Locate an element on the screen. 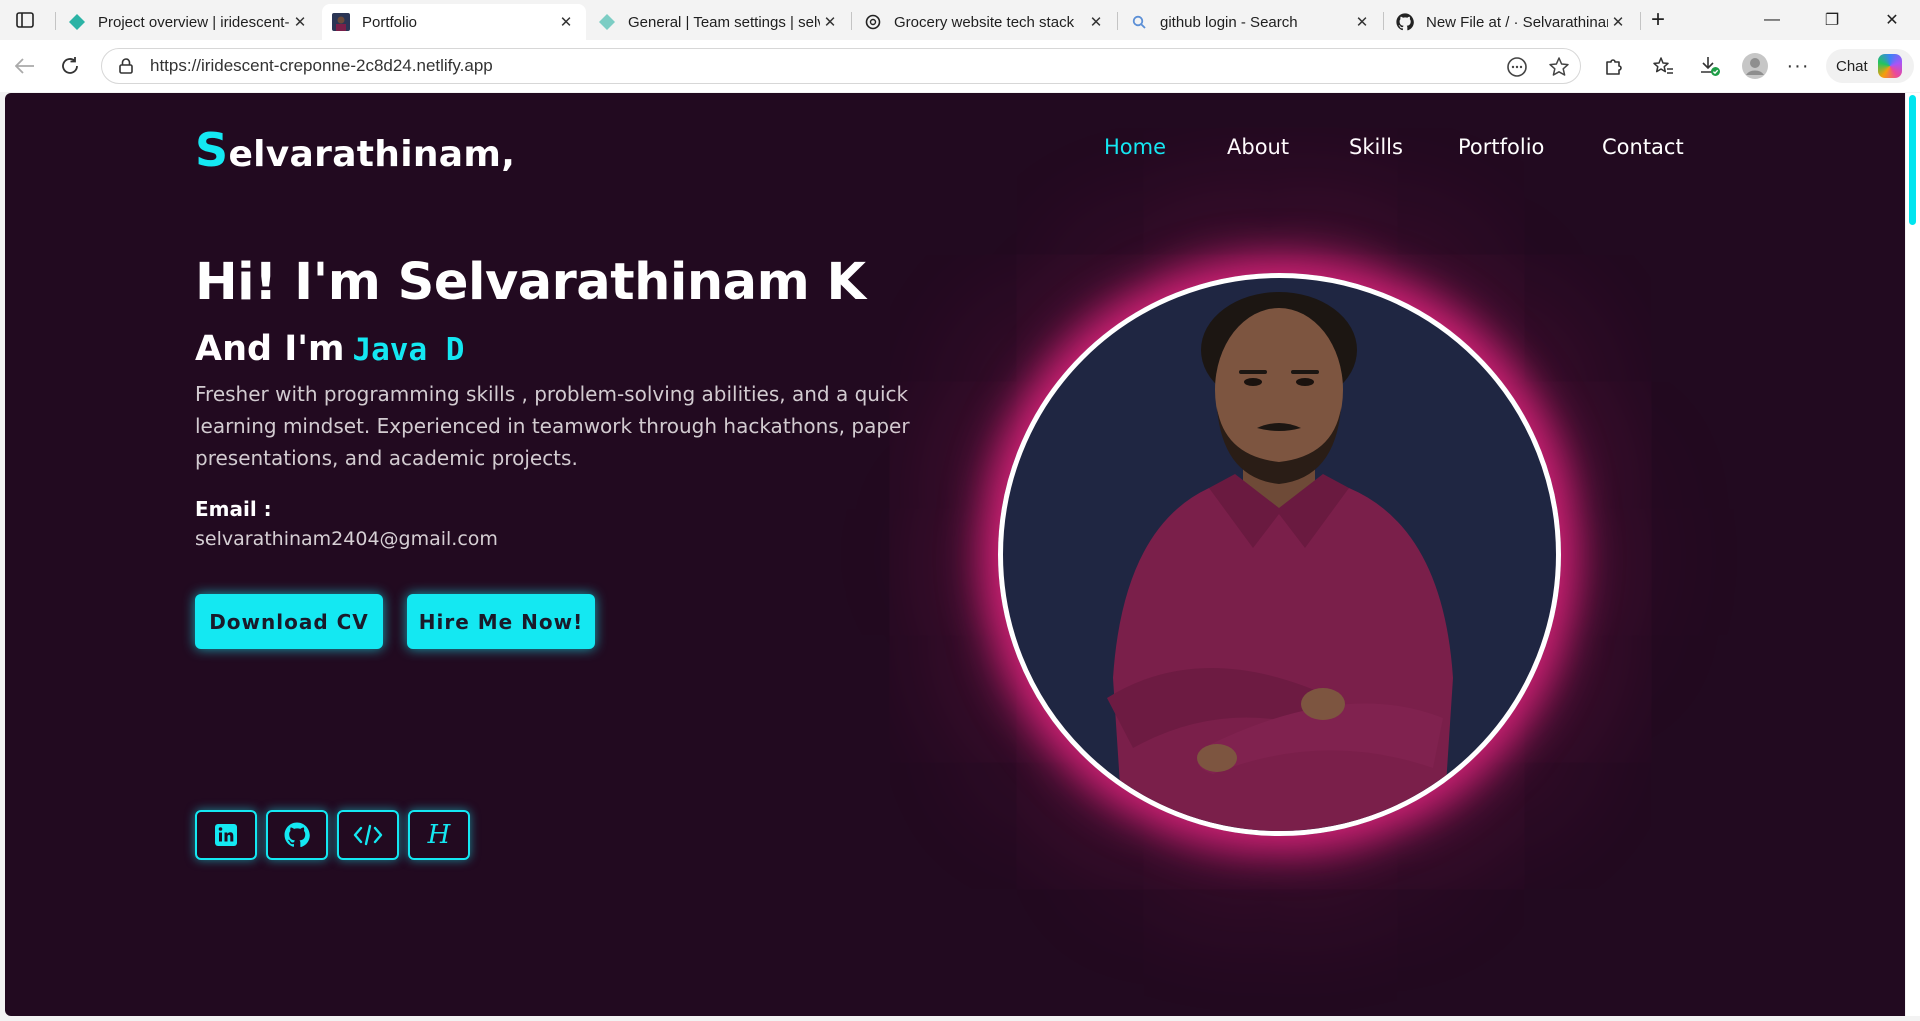  scrollbar-thumb is located at coordinates (1912, 160).